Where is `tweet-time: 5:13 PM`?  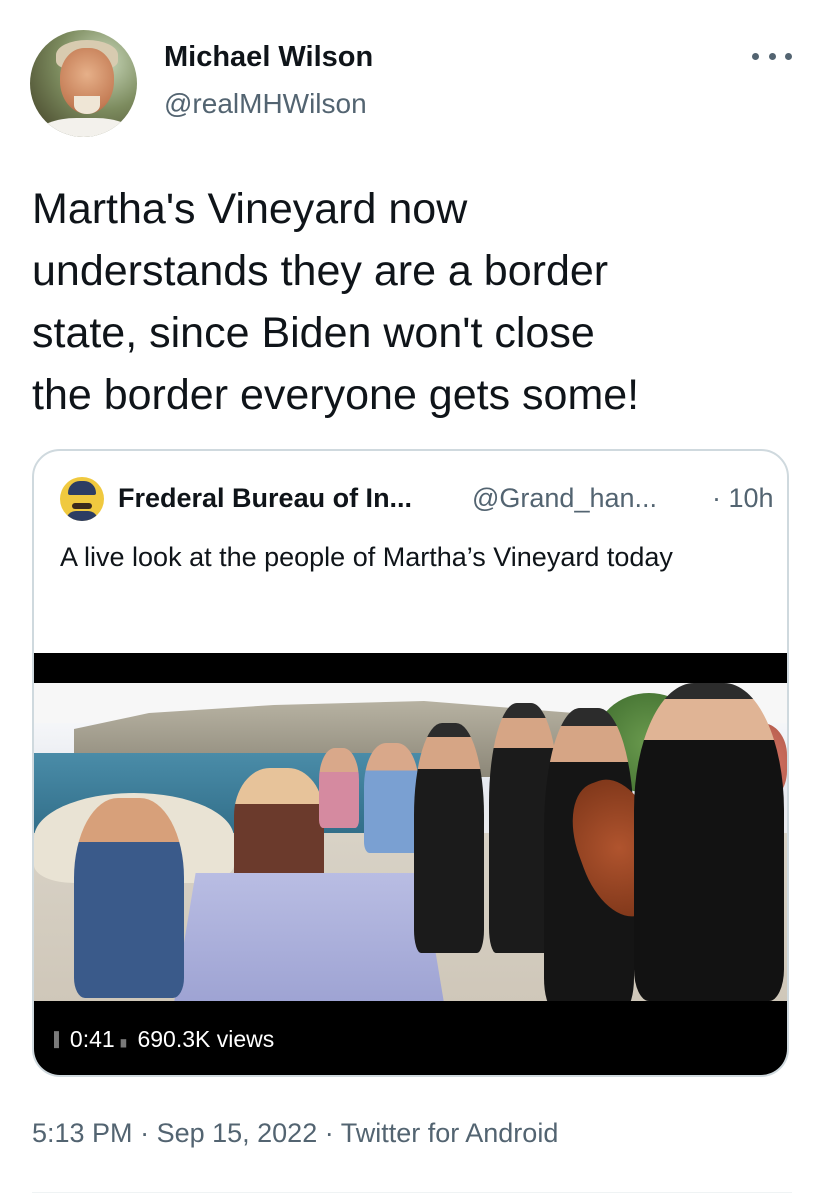
tweet-time: 5:13 PM is located at coordinates (82, 1133).